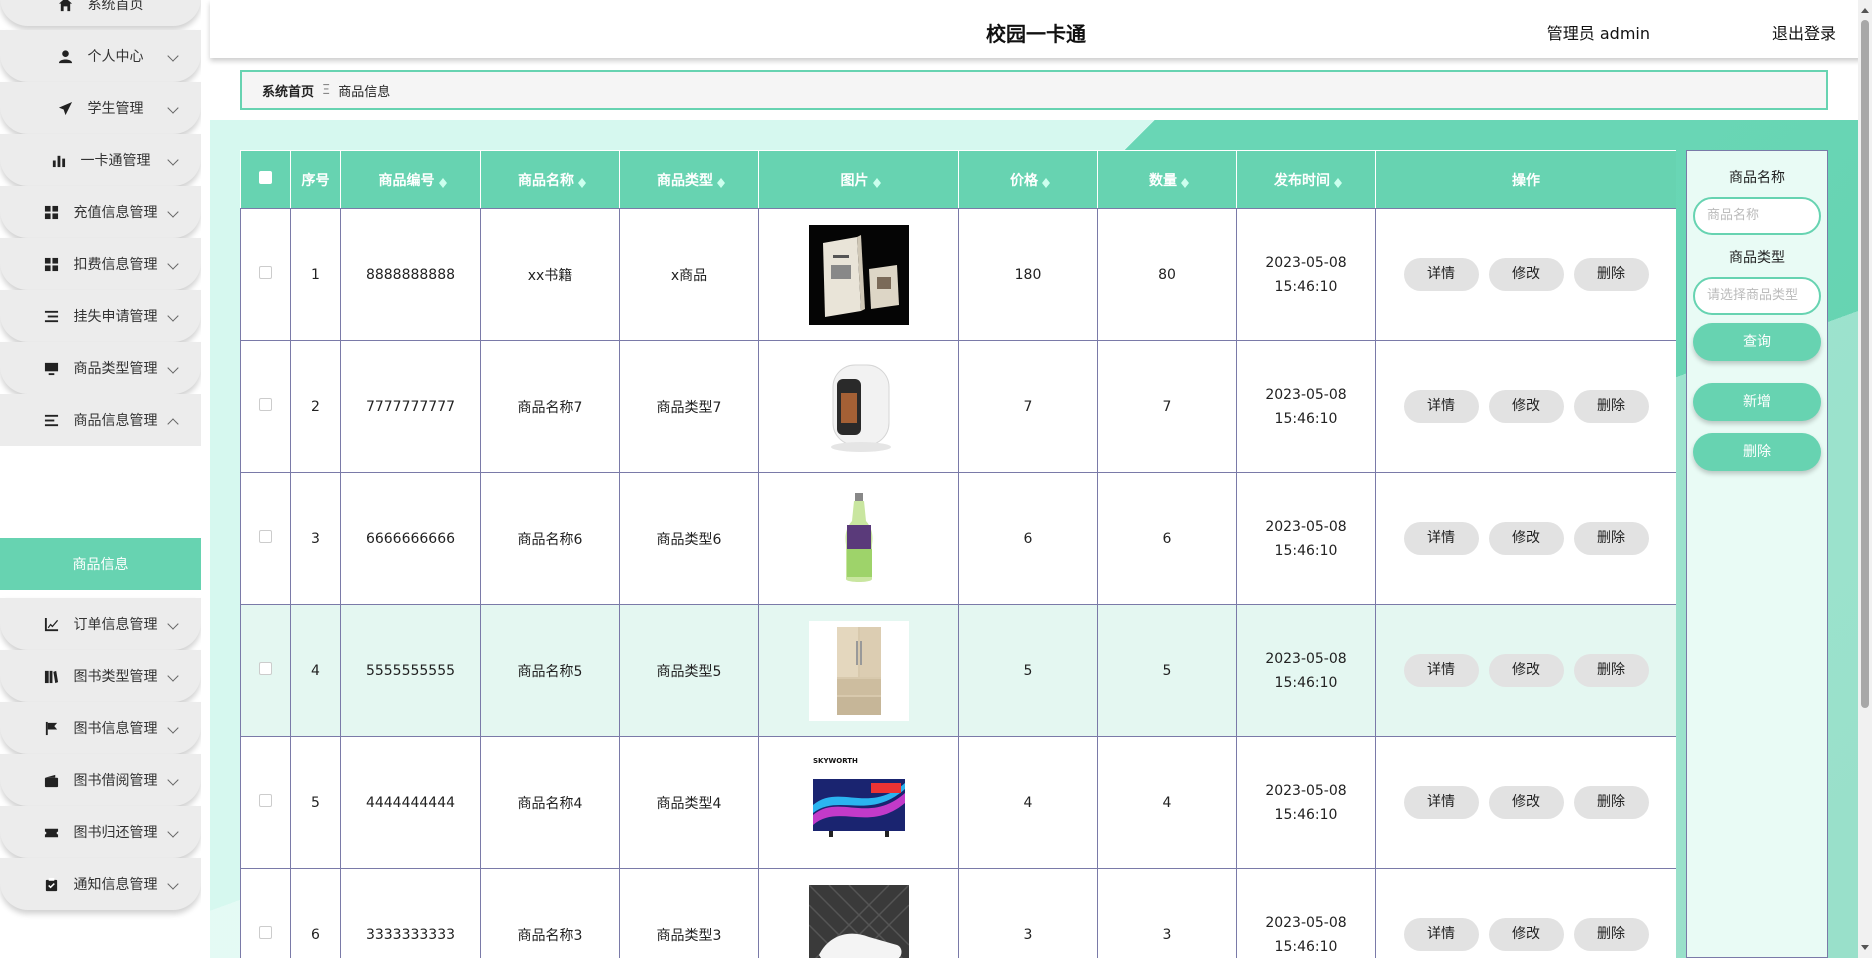  What do you see at coordinates (52, 624) in the screenshot?
I see `line-chart-icon` at bounding box center [52, 624].